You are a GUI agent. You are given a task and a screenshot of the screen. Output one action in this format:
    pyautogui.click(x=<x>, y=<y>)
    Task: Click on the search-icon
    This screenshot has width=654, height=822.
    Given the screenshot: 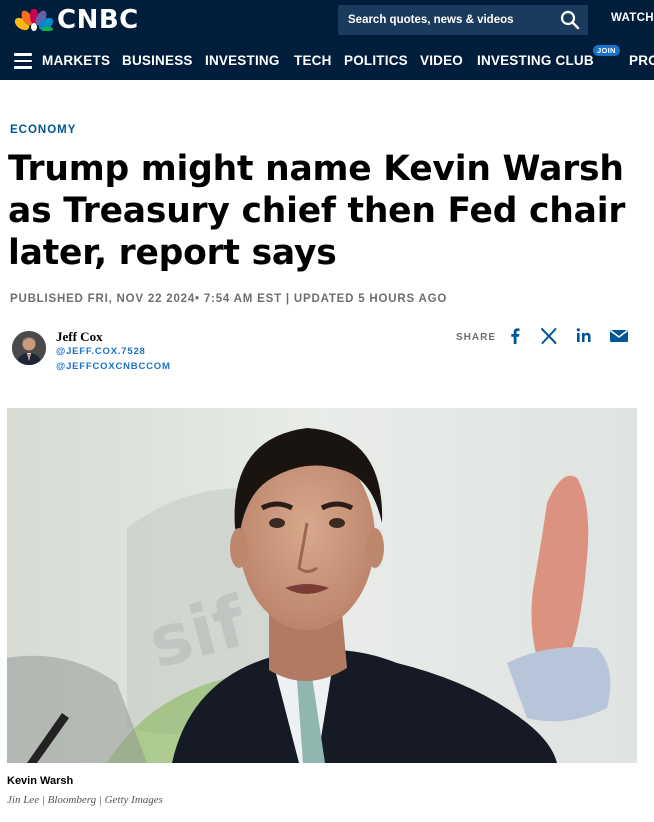 What is the action you would take?
    pyautogui.click(x=570, y=20)
    